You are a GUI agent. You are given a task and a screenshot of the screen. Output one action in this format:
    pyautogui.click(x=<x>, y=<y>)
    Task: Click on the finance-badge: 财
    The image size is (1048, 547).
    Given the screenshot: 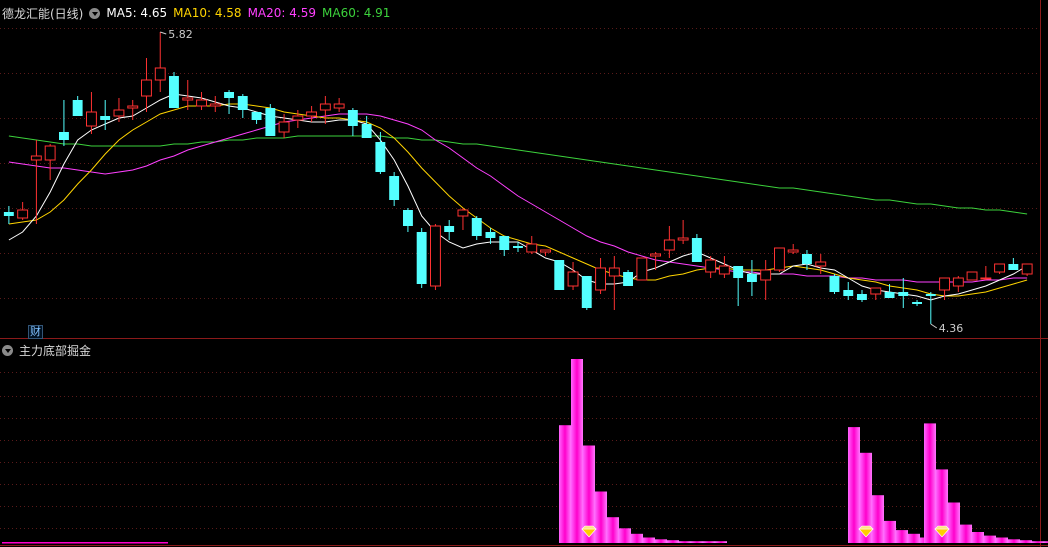 What is the action you would take?
    pyautogui.click(x=35, y=332)
    